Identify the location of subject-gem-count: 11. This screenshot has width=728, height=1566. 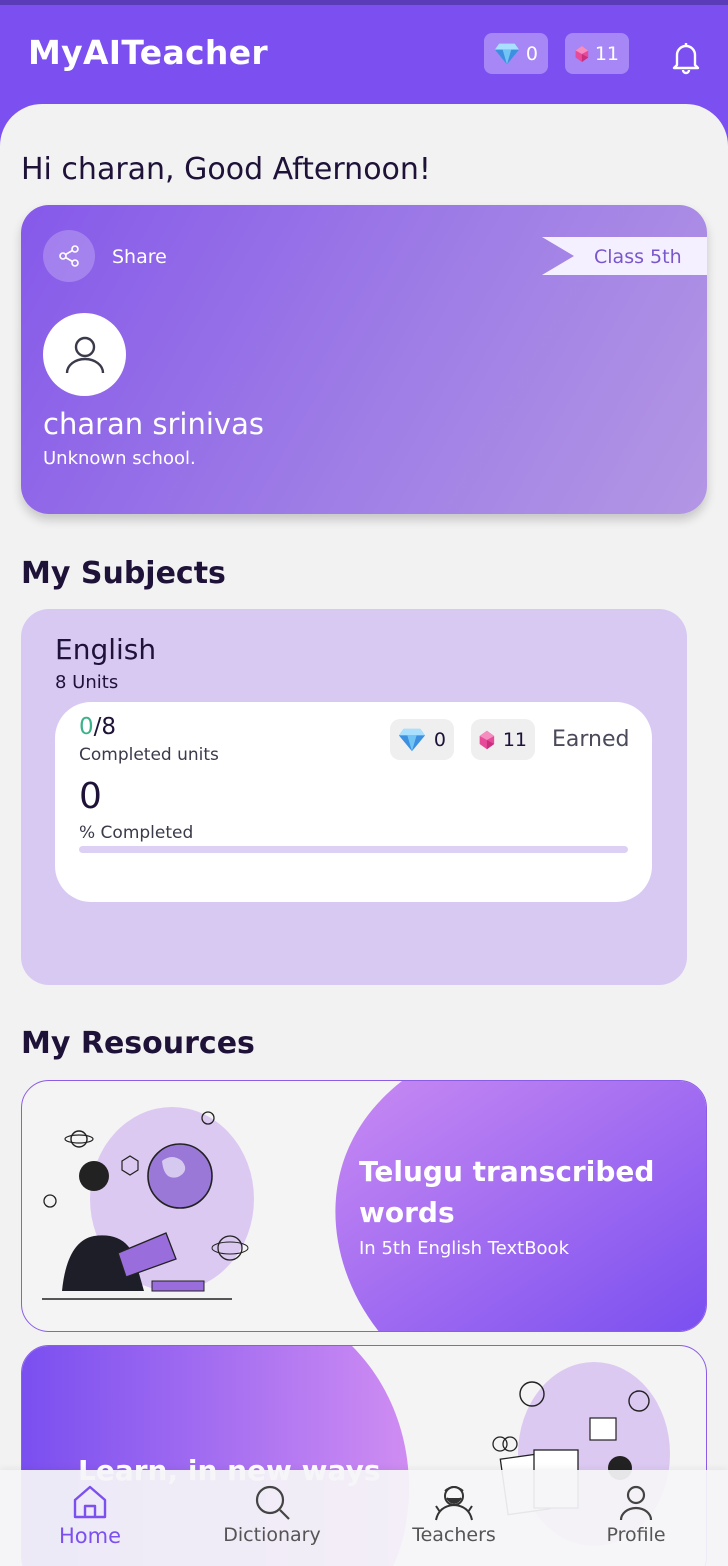
(514, 739).